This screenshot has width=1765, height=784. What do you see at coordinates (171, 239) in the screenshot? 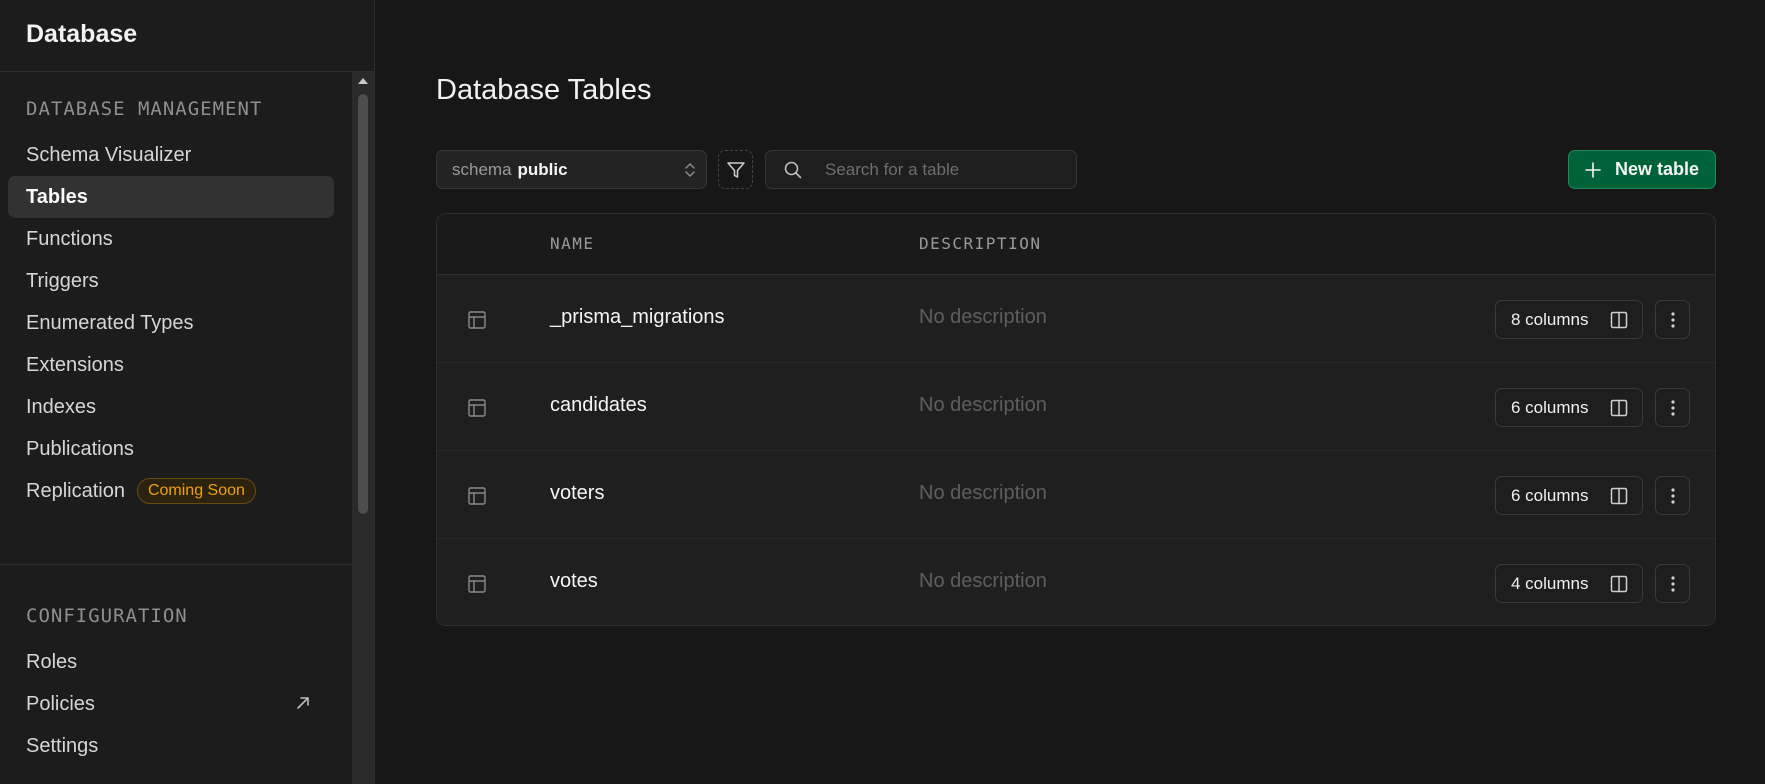
I see `sidebar-item-functions: Functions` at bounding box center [171, 239].